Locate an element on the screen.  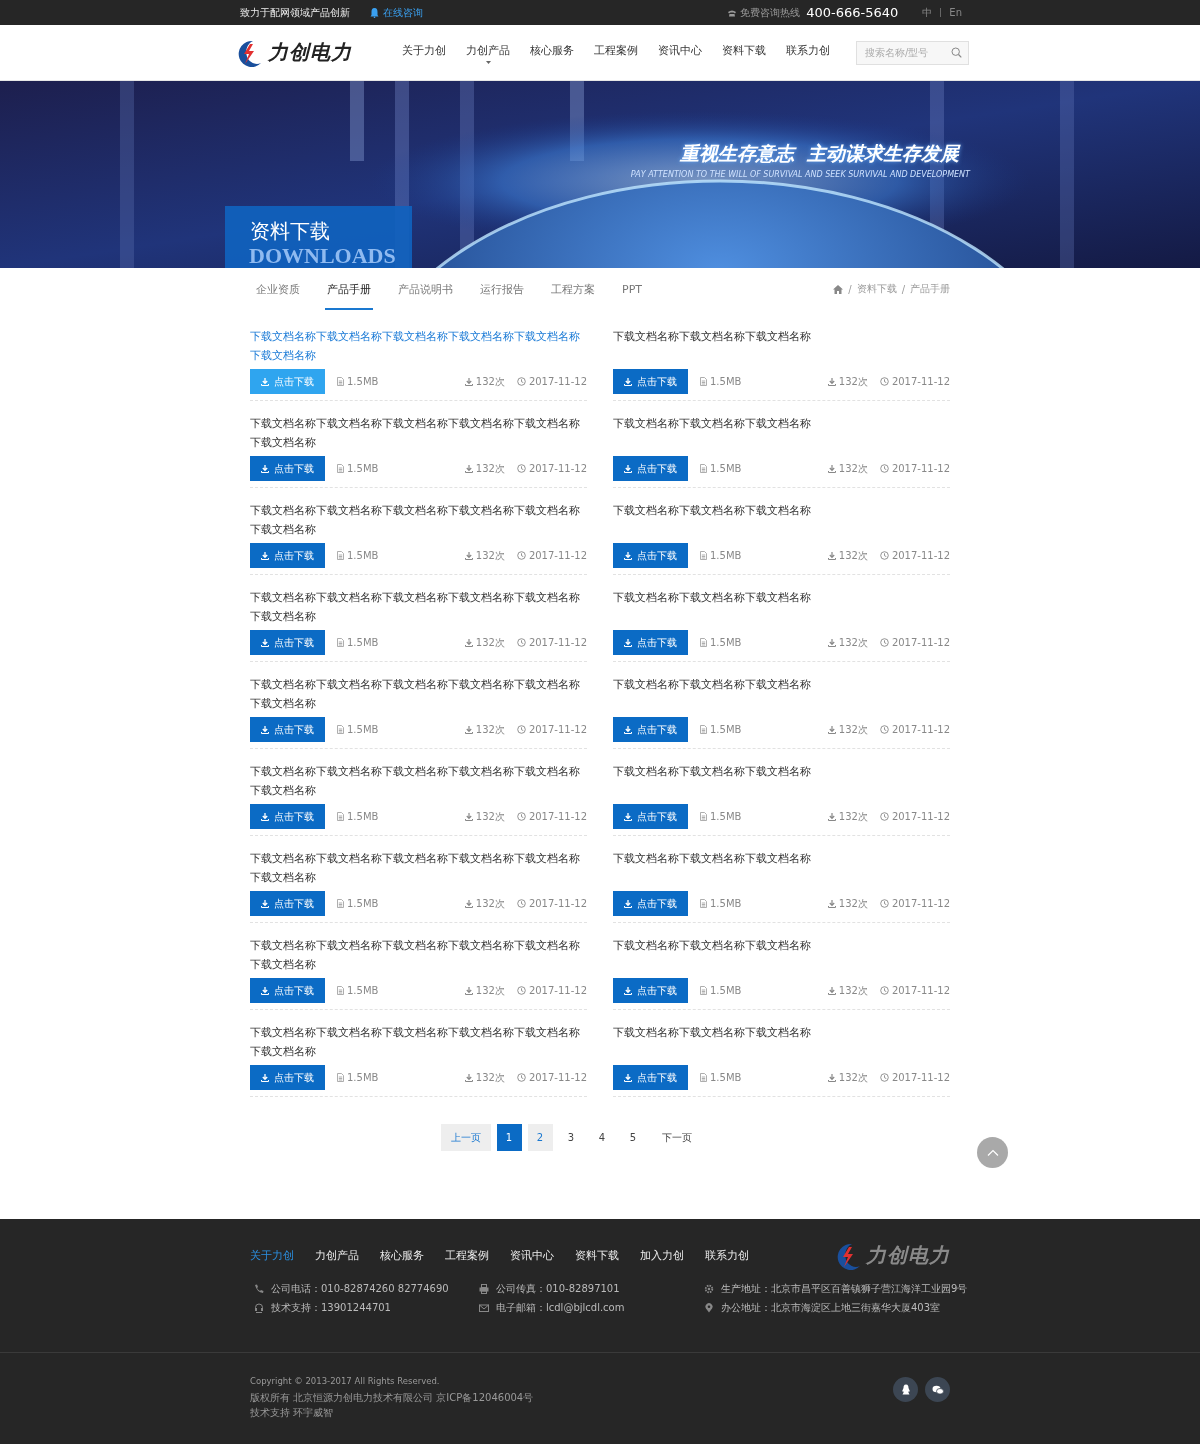
nav-link: 核心服务 is located at coordinates (552, 50).